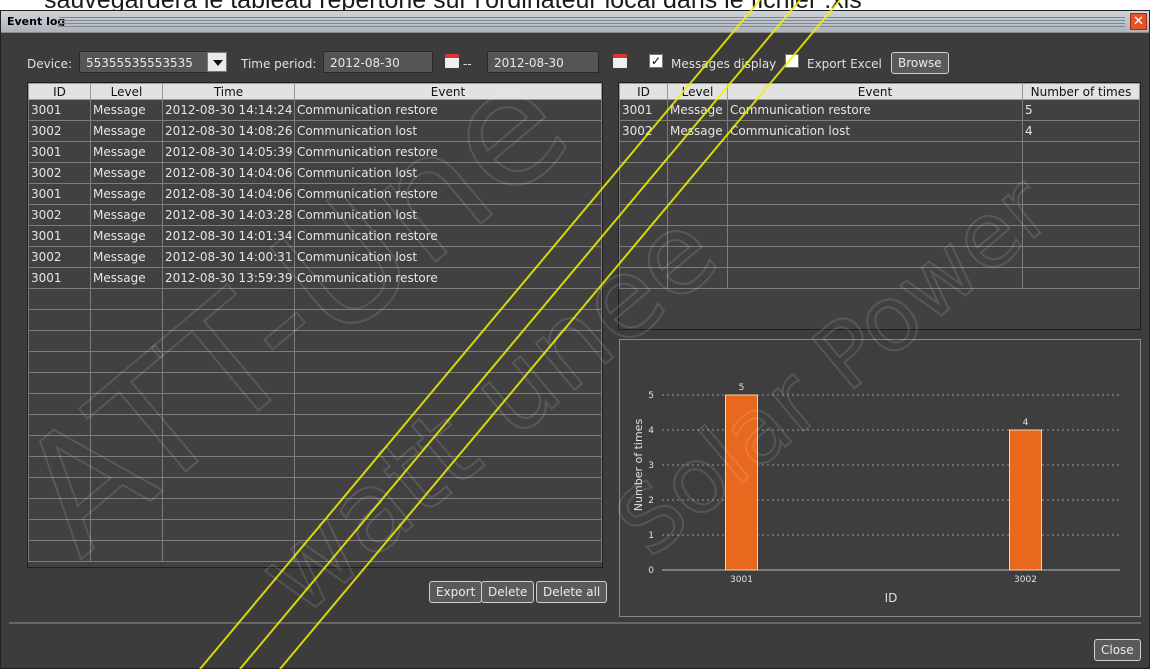 The width and height of the screenshot is (1150, 669). What do you see at coordinates (656, 61) in the screenshot?
I see `messages-display-checkbox: ✓` at bounding box center [656, 61].